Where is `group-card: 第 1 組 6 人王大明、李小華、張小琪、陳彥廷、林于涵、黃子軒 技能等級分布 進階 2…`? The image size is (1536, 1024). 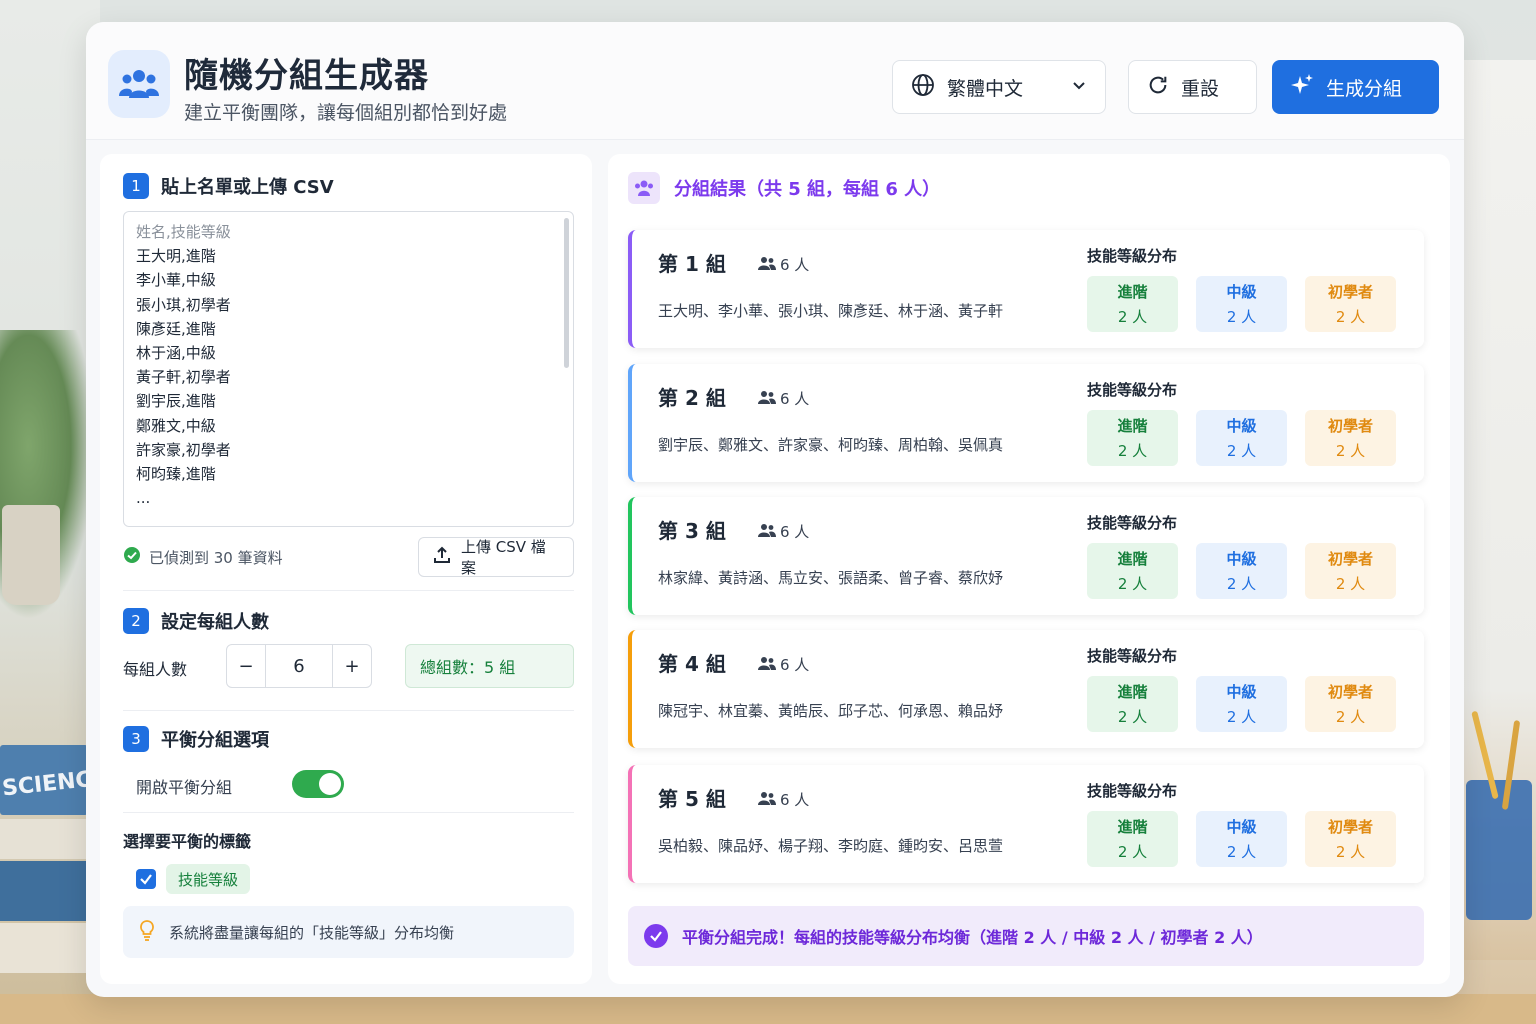 group-card: 第 1 組 6 人王大明、李小華、張小琪、陳彥廷、林于涵、黃子軒 技能等級分布 進階 2… is located at coordinates (1026, 289).